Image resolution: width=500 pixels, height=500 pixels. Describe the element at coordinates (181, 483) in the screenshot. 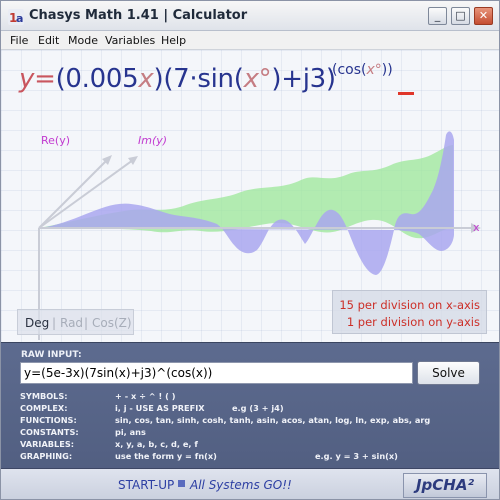

I see `status-square-icon` at that location.